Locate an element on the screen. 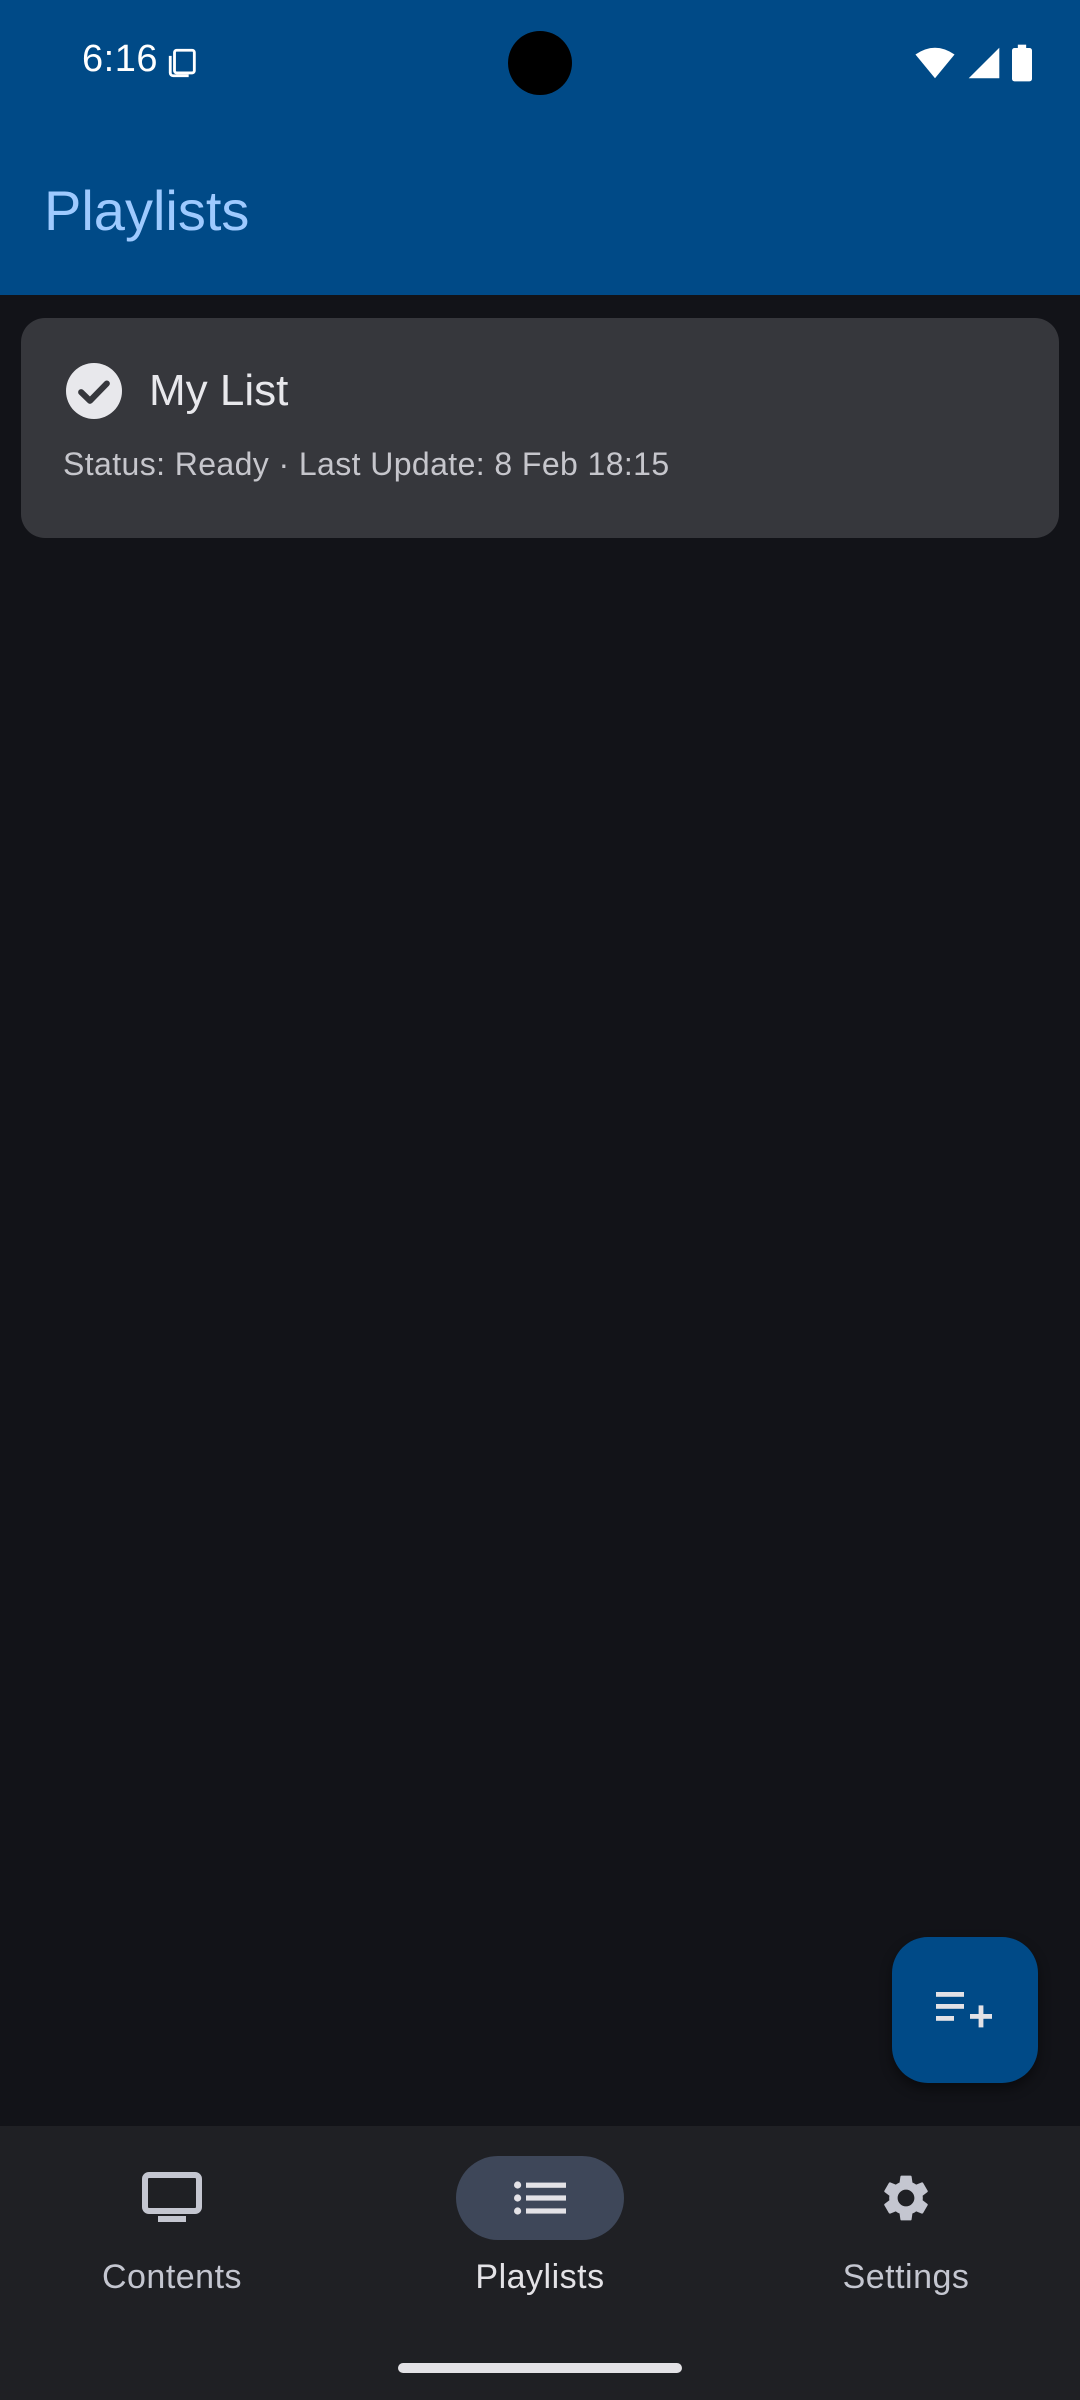 This screenshot has height=2400, width=1080. playlist-add-icon is located at coordinates (964, 2010).